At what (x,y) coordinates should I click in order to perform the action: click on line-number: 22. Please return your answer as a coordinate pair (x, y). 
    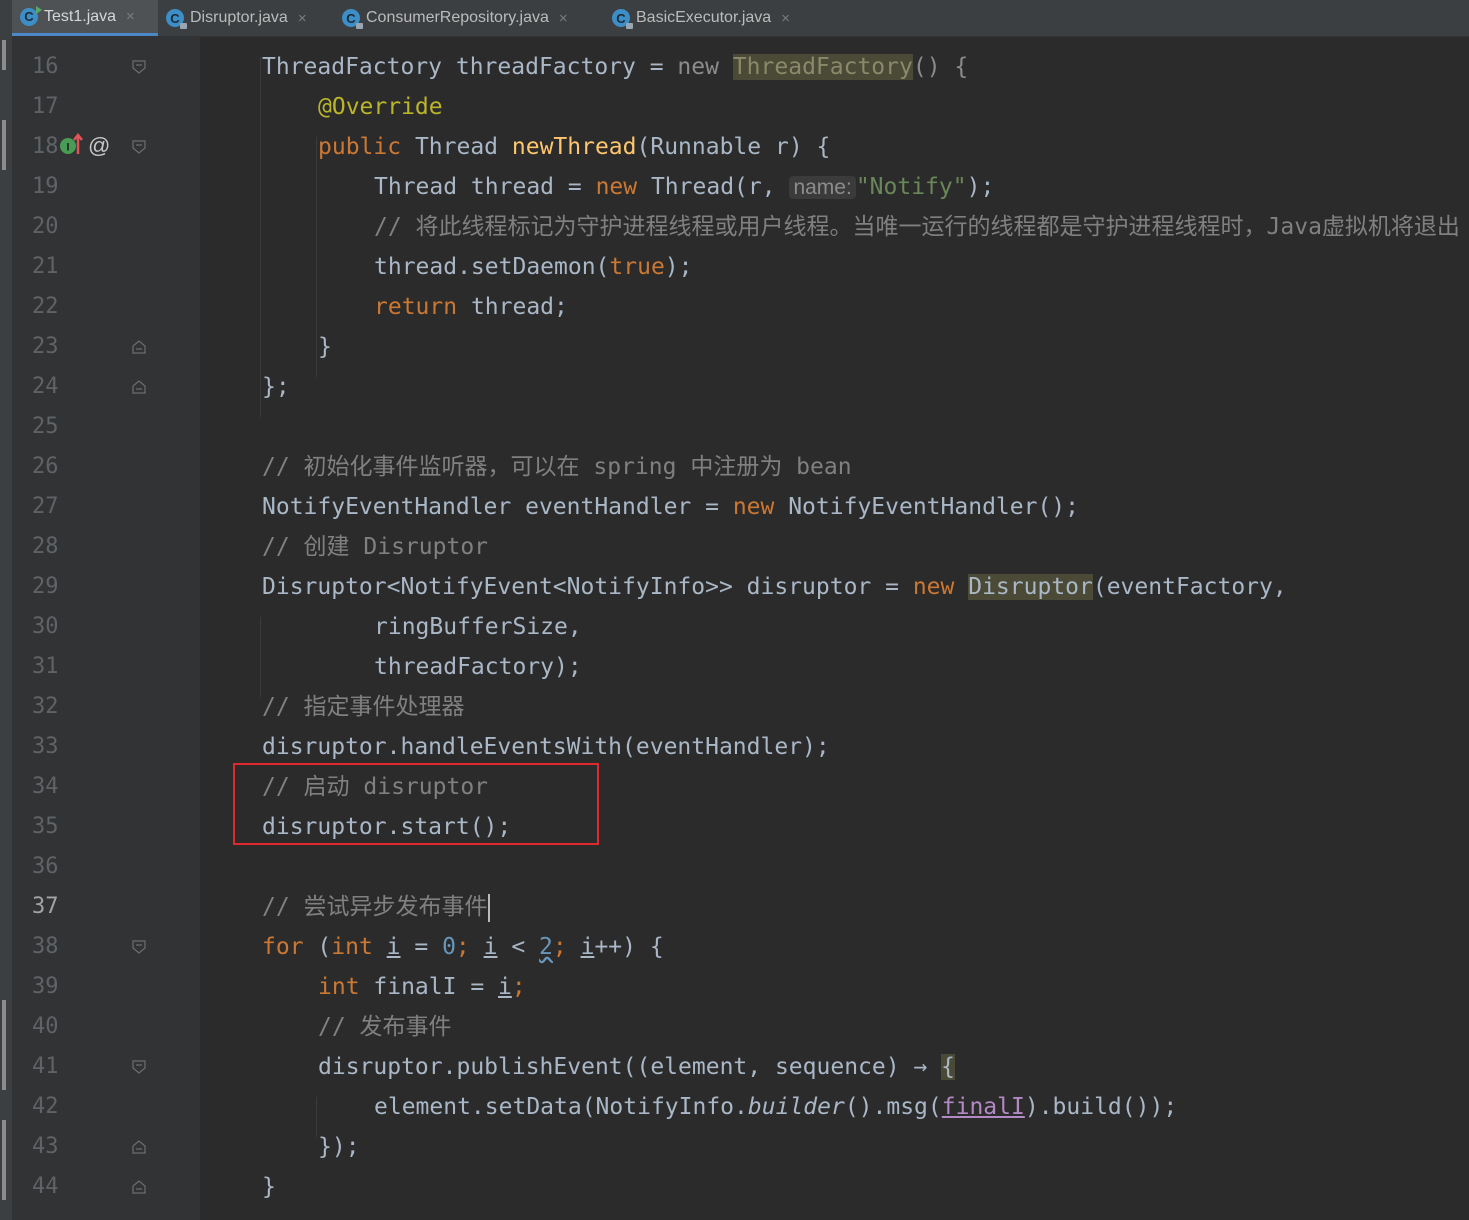
    Looking at the image, I should click on (52, 307).